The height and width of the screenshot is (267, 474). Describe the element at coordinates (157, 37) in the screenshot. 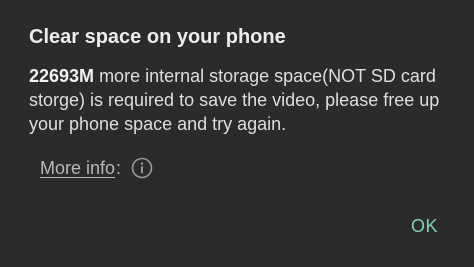

I see `dialog-title: Clear space on your phone` at that location.